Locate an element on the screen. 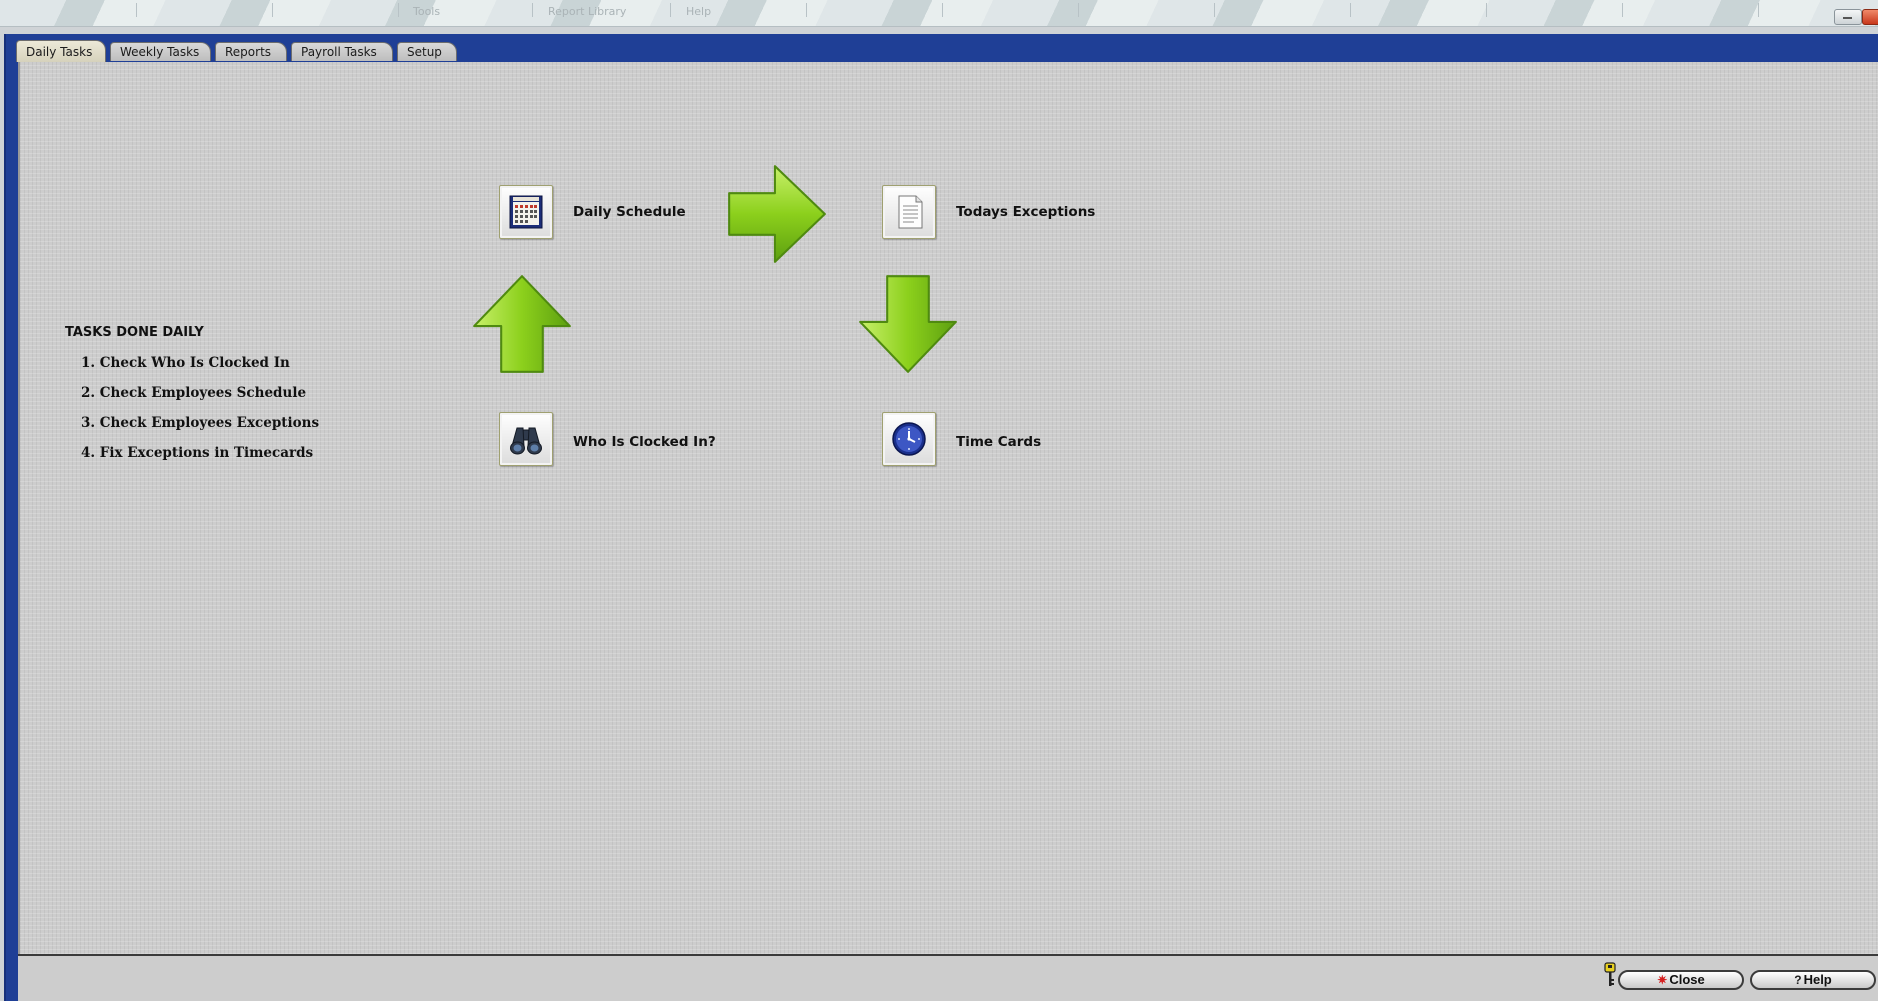 This screenshot has height=1001, width=1878. task-step: 1. Check Who Is Clocked In is located at coordinates (185, 363).